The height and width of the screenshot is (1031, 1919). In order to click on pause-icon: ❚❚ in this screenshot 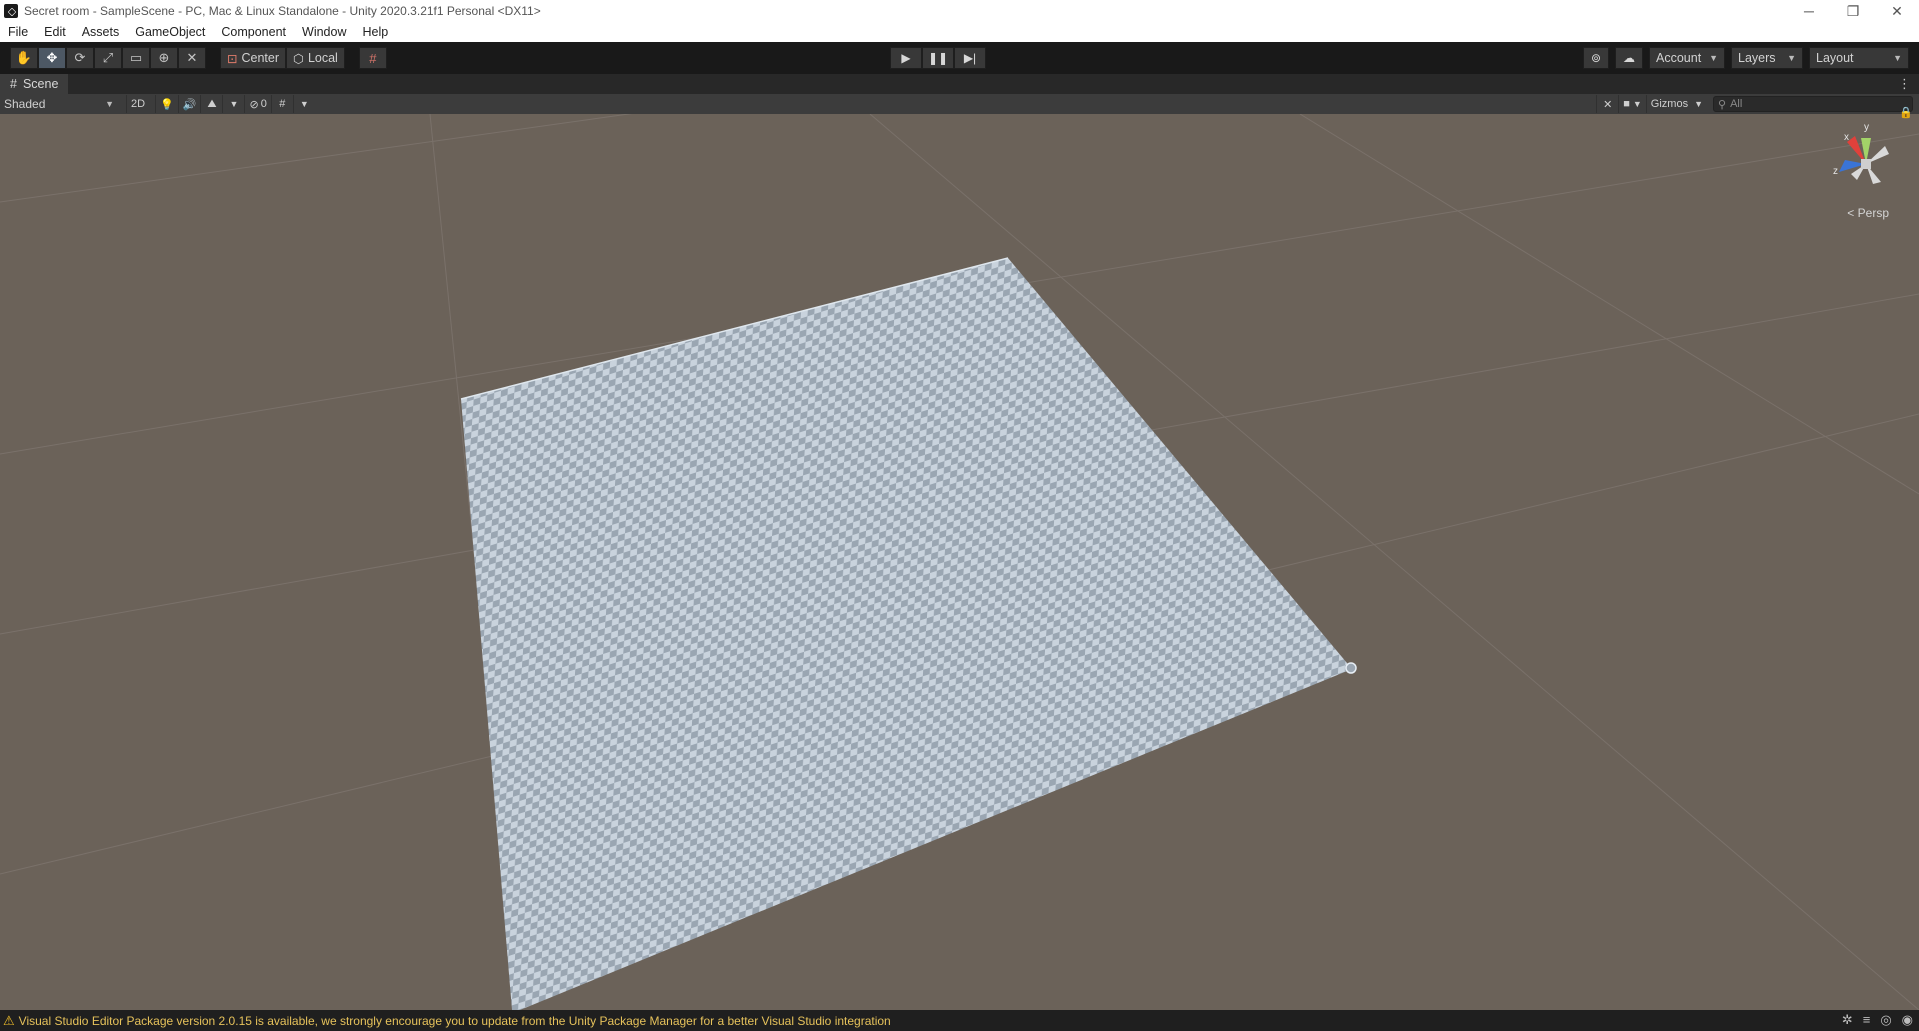, I will do `click(938, 58)`.